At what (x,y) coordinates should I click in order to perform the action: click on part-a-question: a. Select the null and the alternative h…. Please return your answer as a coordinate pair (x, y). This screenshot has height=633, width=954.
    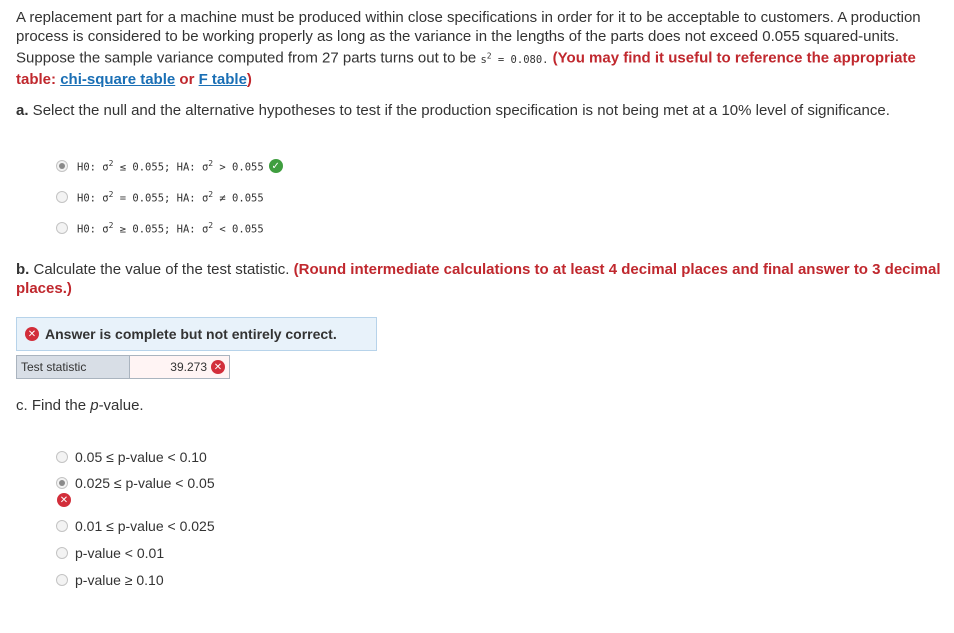
    Looking at the image, I should click on (453, 110).